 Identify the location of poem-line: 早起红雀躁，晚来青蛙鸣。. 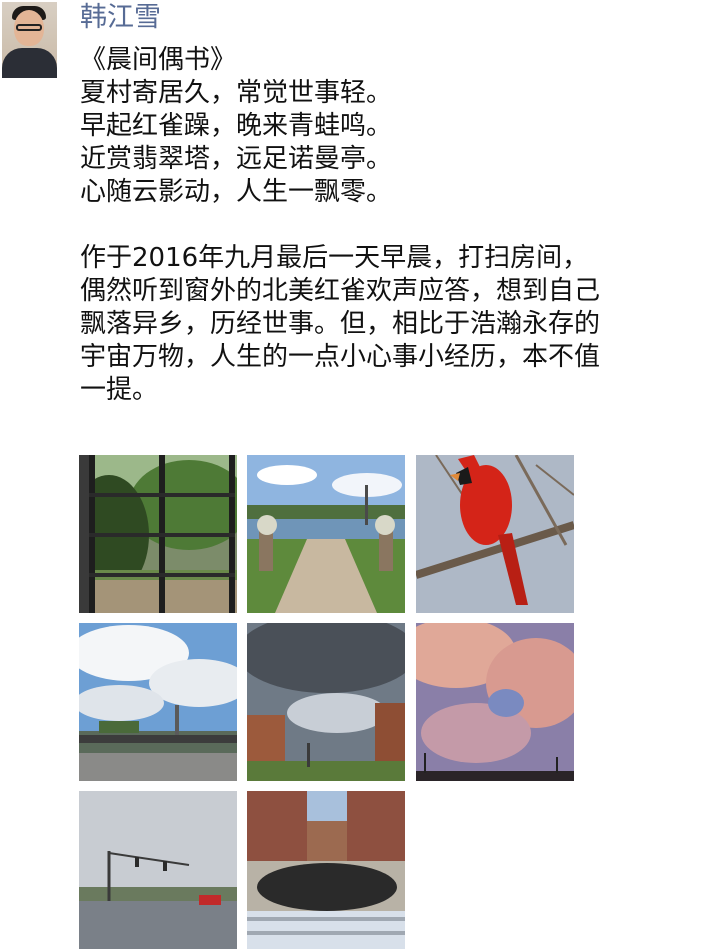
(236, 126).